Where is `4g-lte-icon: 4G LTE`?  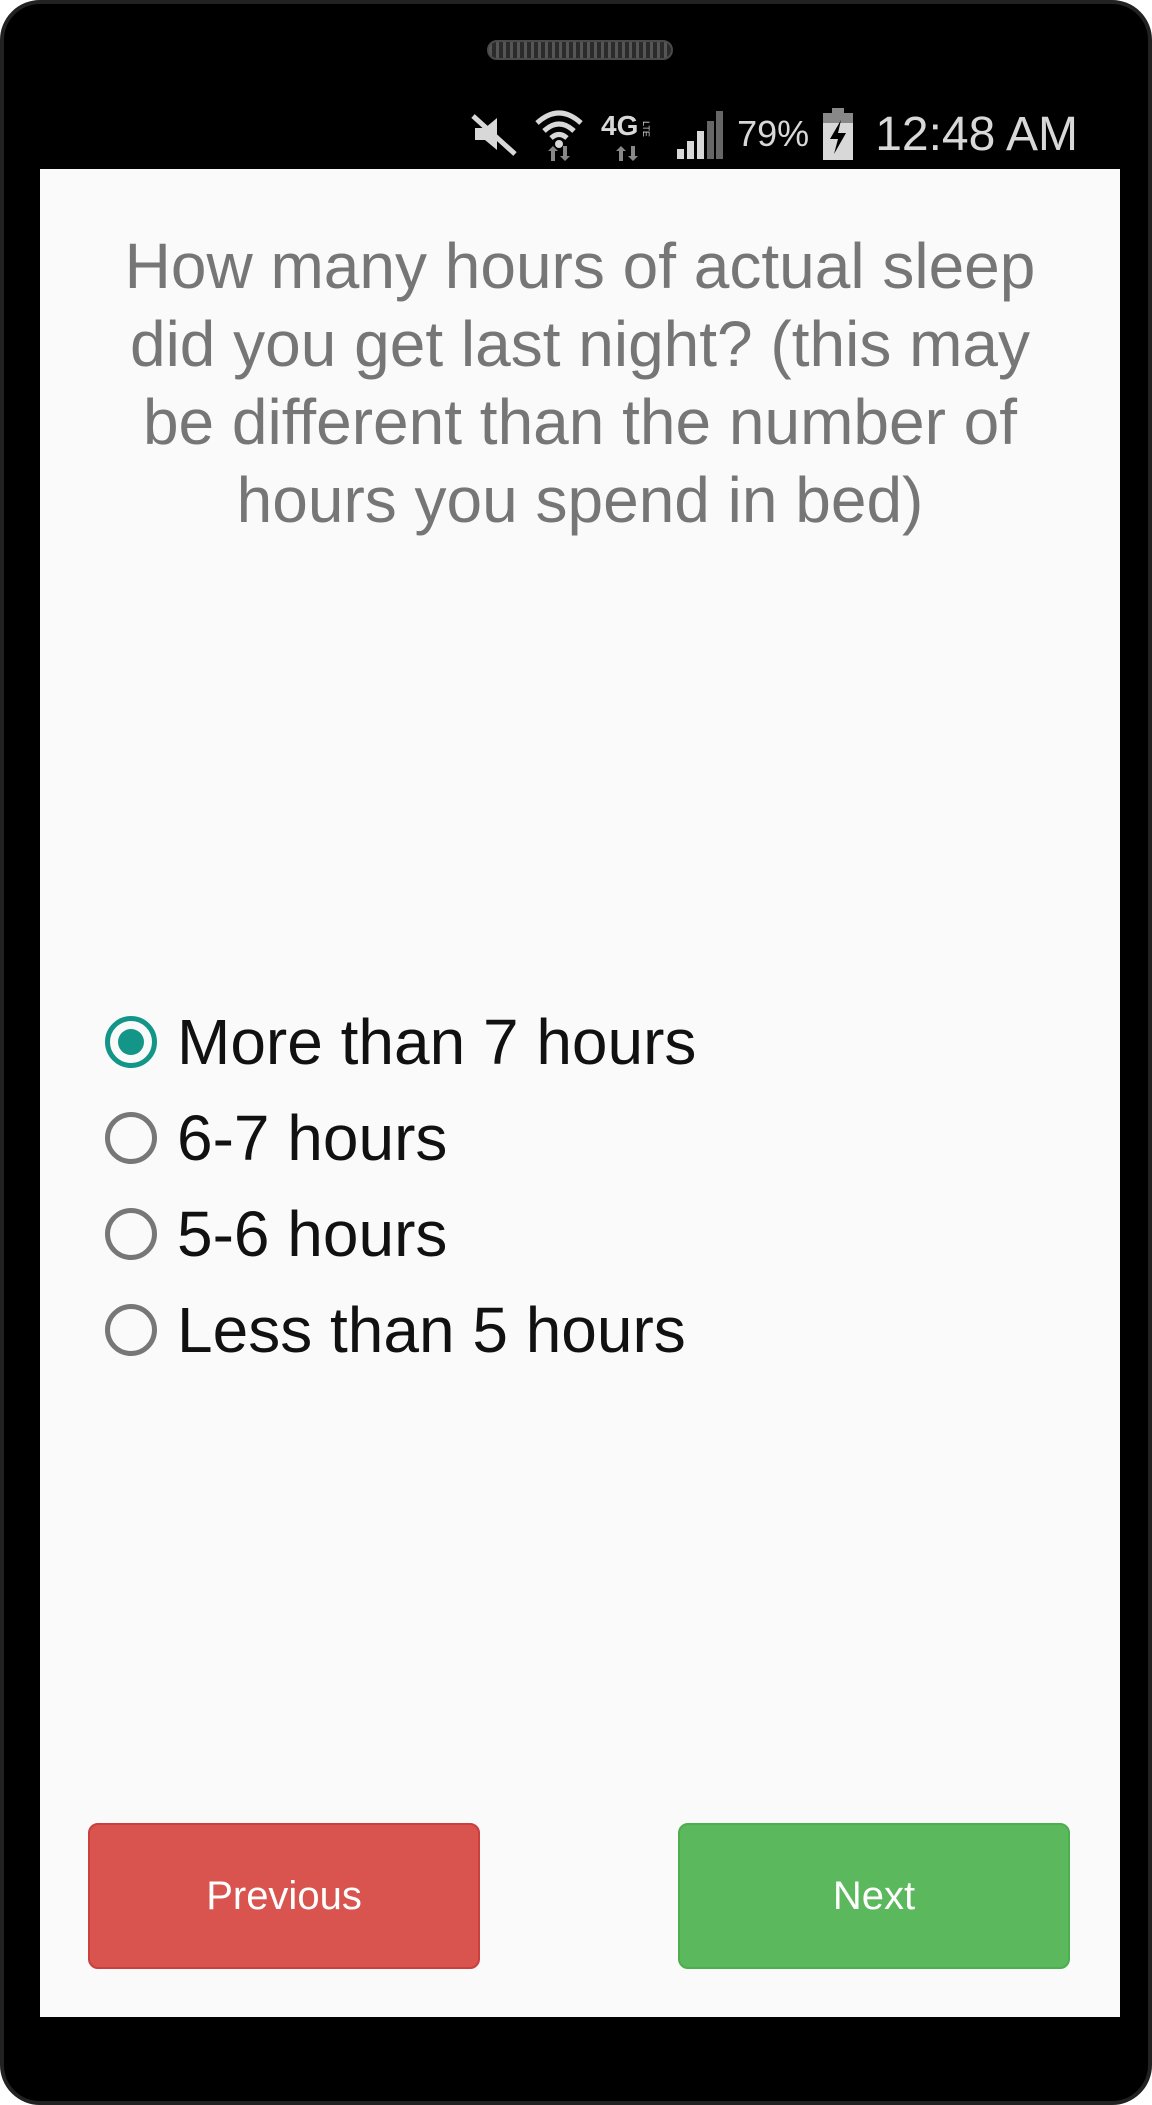
4g-lte-icon: 4G LTE is located at coordinates (630, 134).